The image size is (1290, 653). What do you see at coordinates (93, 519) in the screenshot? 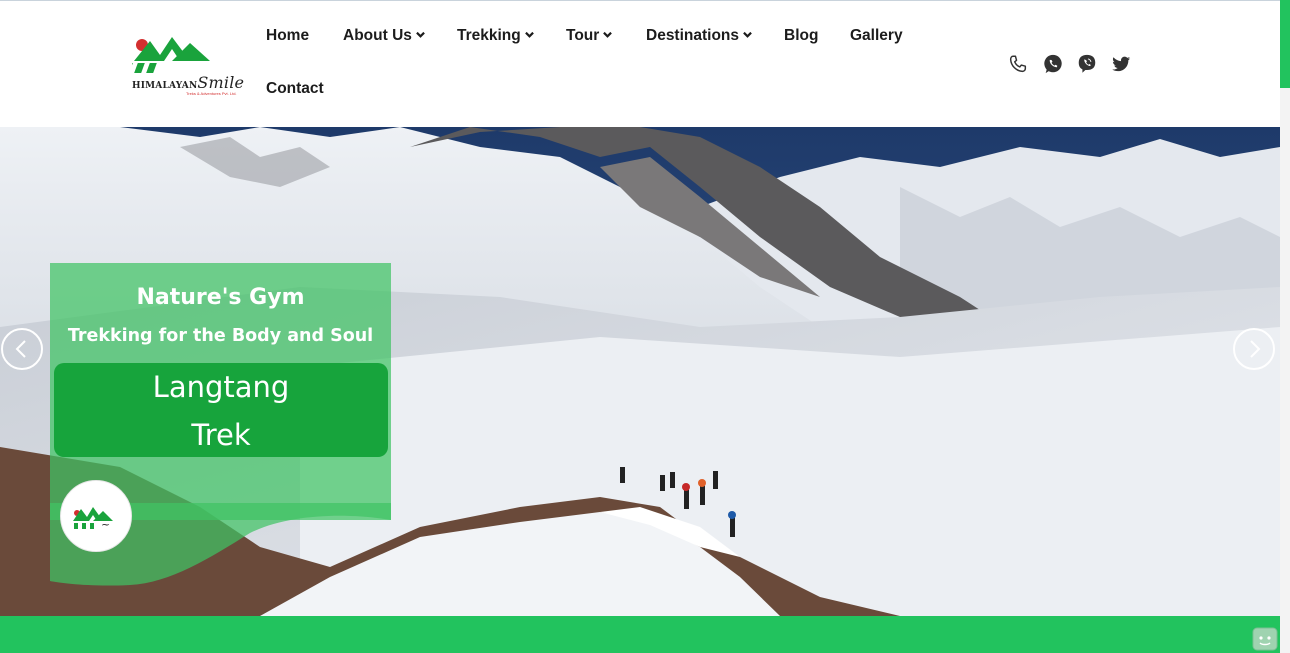
I see `mini-logo-icon: ~` at bounding box center [93, 519].